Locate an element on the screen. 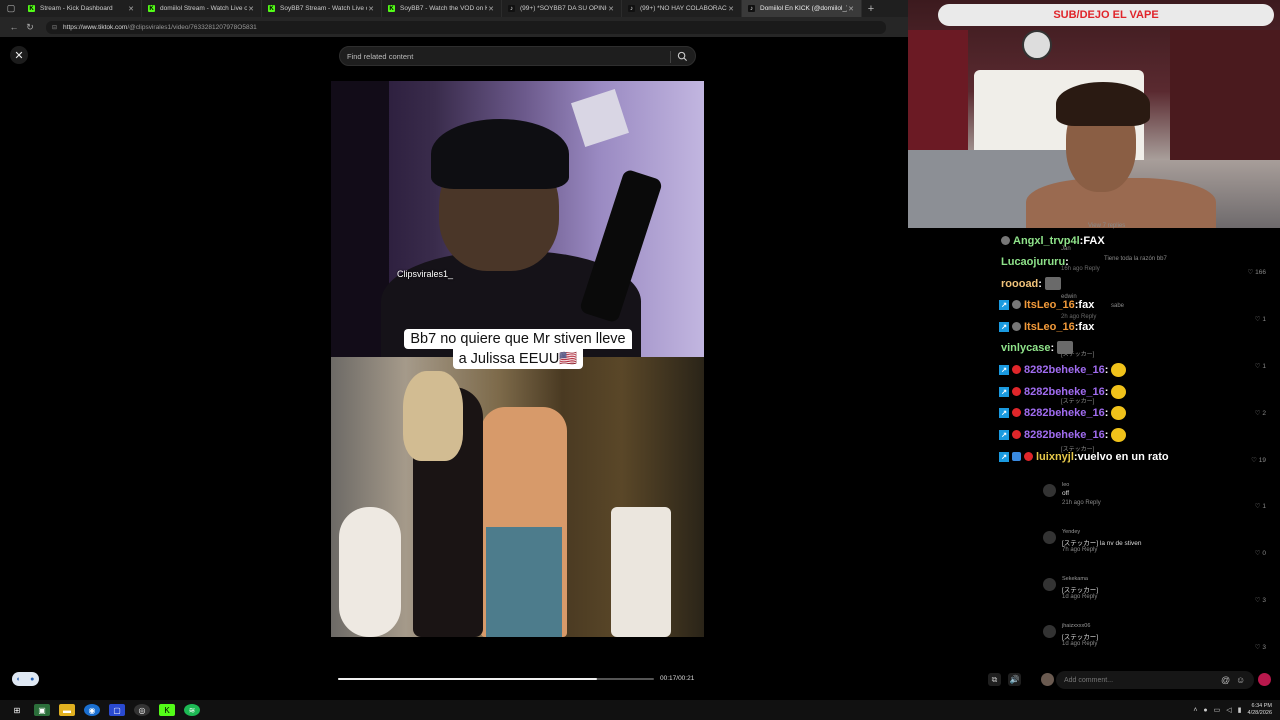 Image resolution: width=1280 pixels, height=720 pixels. volume-icon: 🔊 is located at coordinates (1014, 679).